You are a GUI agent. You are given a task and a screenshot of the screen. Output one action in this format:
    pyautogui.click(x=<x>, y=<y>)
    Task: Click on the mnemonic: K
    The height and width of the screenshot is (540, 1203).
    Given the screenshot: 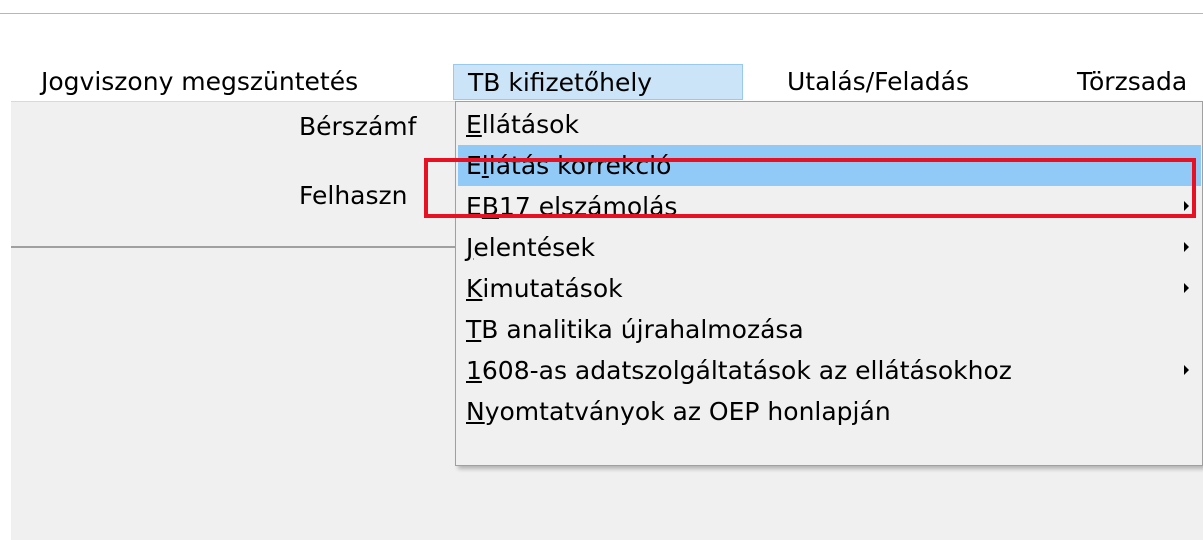 What is the action you would take?
    pyautogui.click(x=474, y=288)
    